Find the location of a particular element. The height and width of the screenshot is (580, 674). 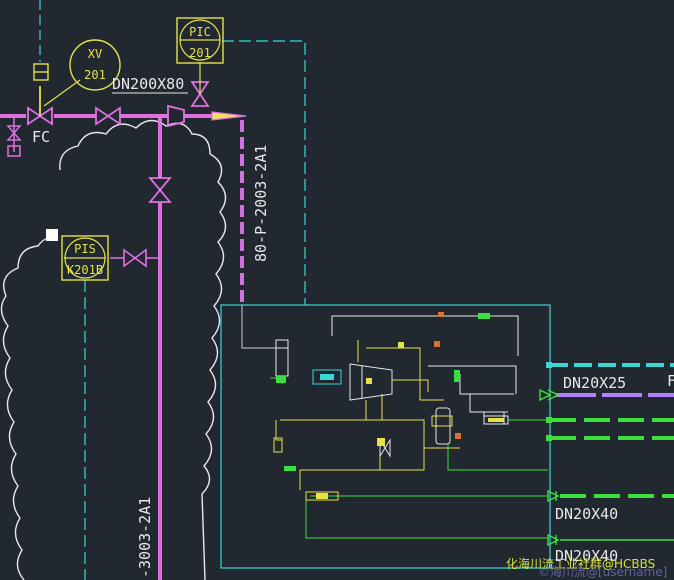

xv-actuator-icon is located at coordinates (41, 72).